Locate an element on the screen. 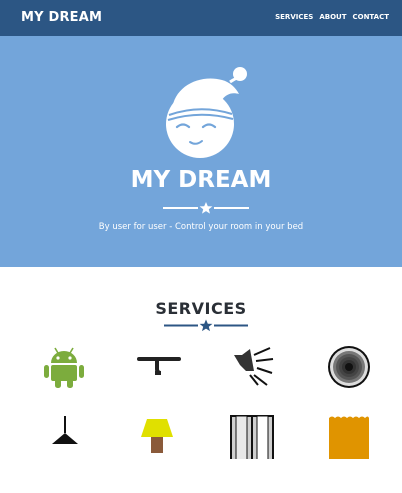  brand-logo: MY DREAM is located at coordinates (61, 17).